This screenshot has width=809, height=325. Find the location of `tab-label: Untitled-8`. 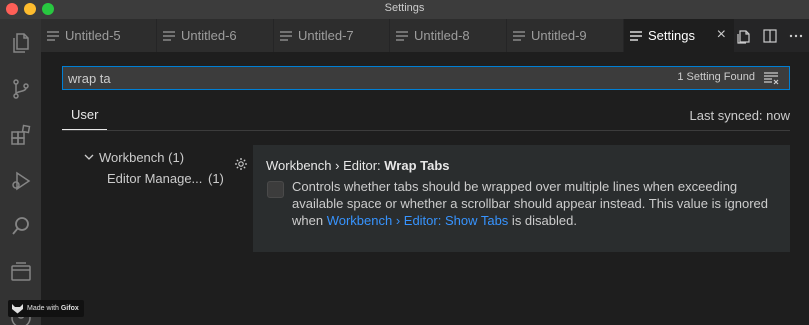

tab-label: Untitled-8 is located at coordinates (442, 35).